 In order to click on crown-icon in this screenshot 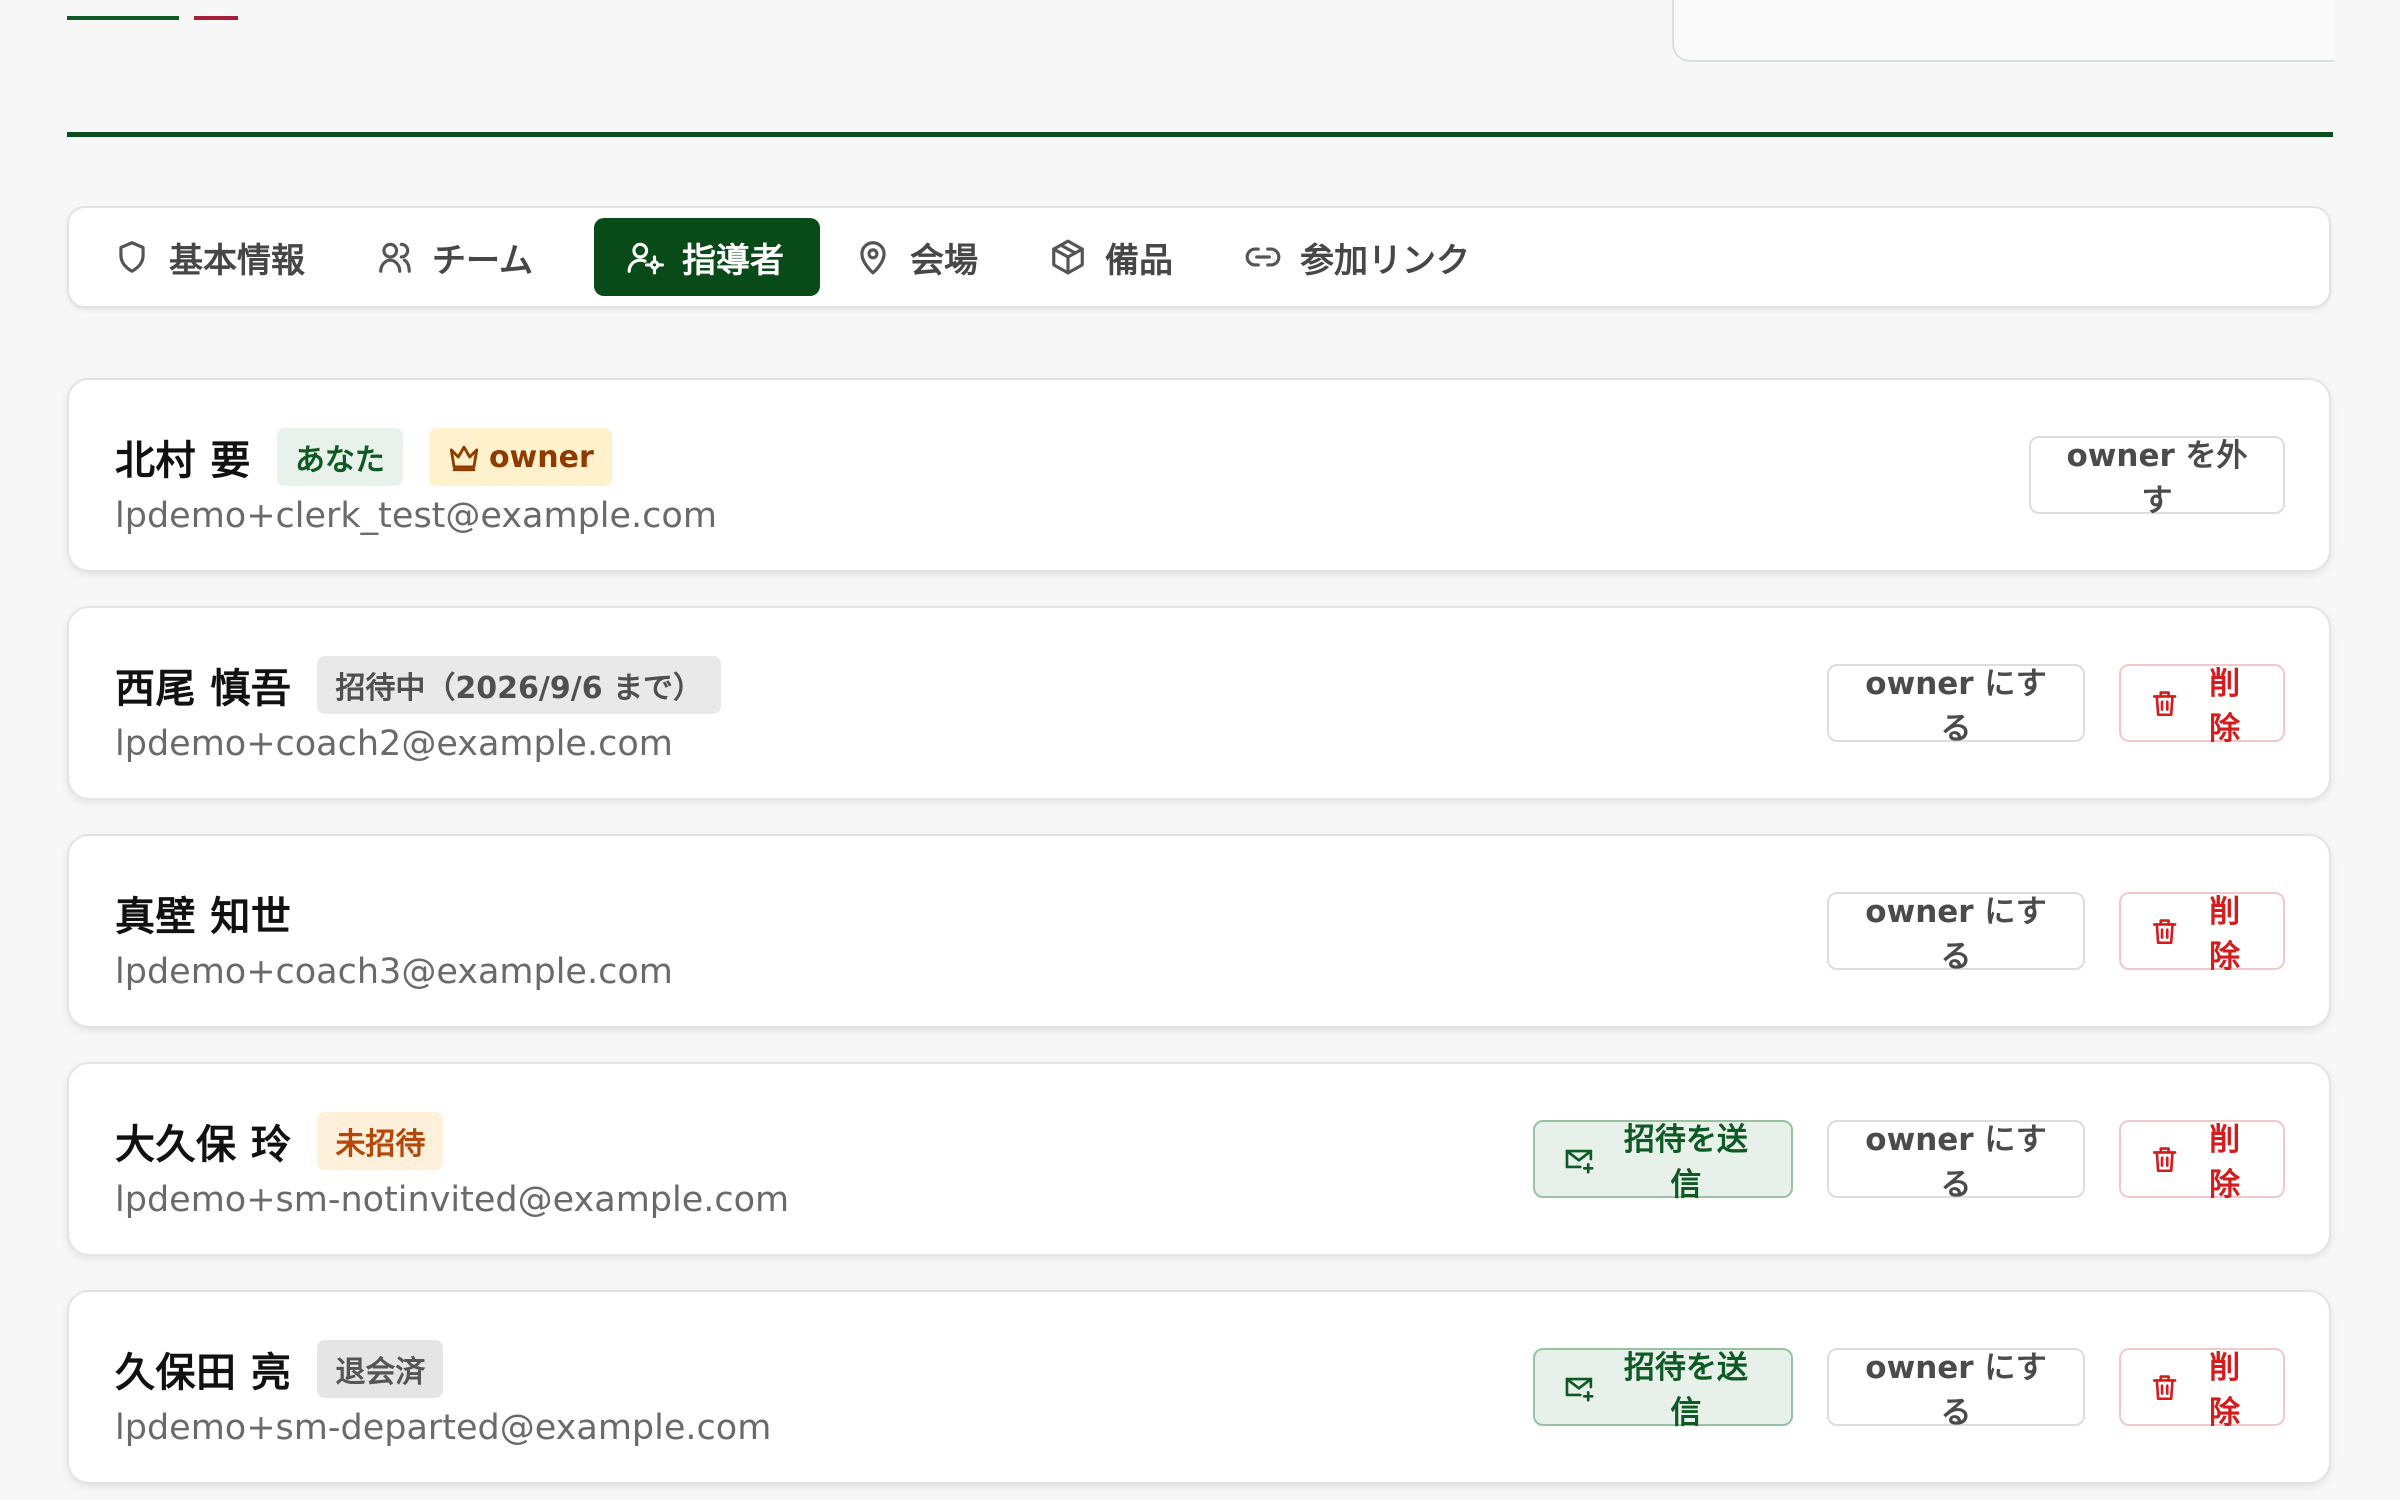, I will do `click(464, 458)`.